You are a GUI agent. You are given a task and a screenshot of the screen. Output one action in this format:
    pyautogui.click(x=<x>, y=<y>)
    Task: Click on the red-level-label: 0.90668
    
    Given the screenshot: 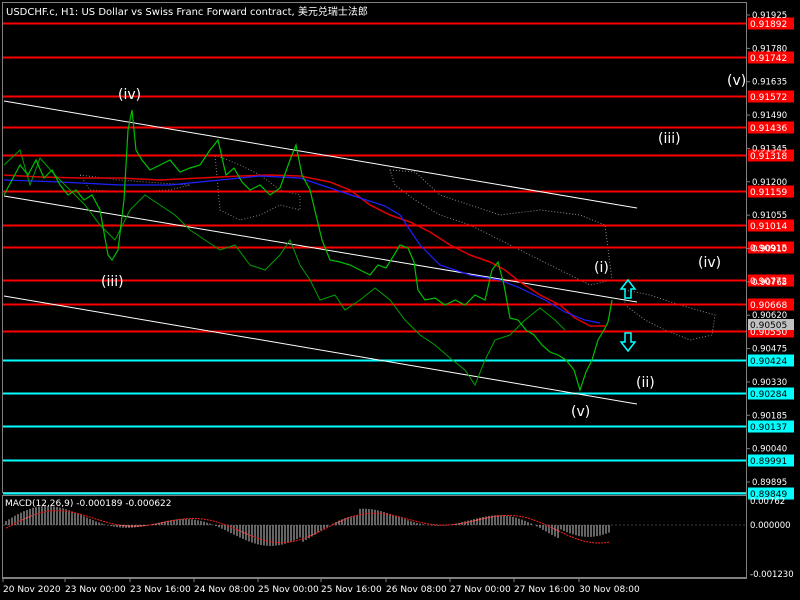 What is the action you would take?
    pyautogui.click(x=768, y=306)
    